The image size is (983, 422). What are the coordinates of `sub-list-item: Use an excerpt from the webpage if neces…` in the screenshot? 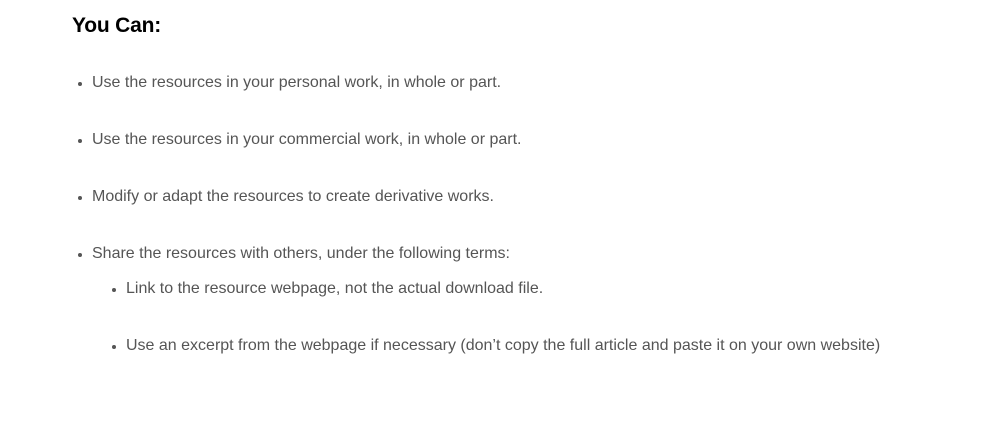 It's located at (496, 346).